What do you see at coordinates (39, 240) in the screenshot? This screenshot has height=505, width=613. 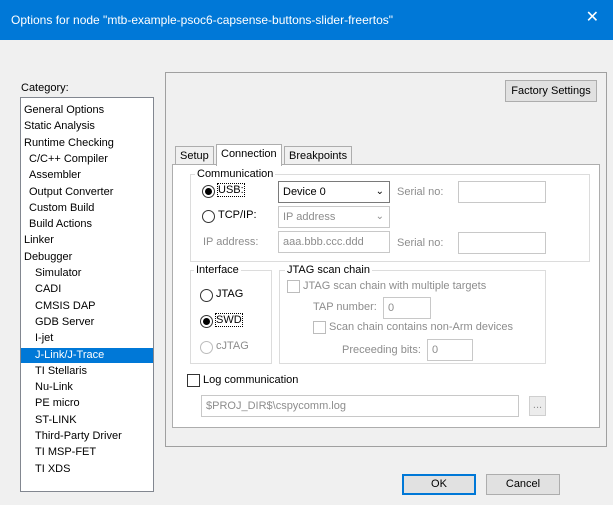 I see `category-item: Linker` at bounding box center [39, 240].